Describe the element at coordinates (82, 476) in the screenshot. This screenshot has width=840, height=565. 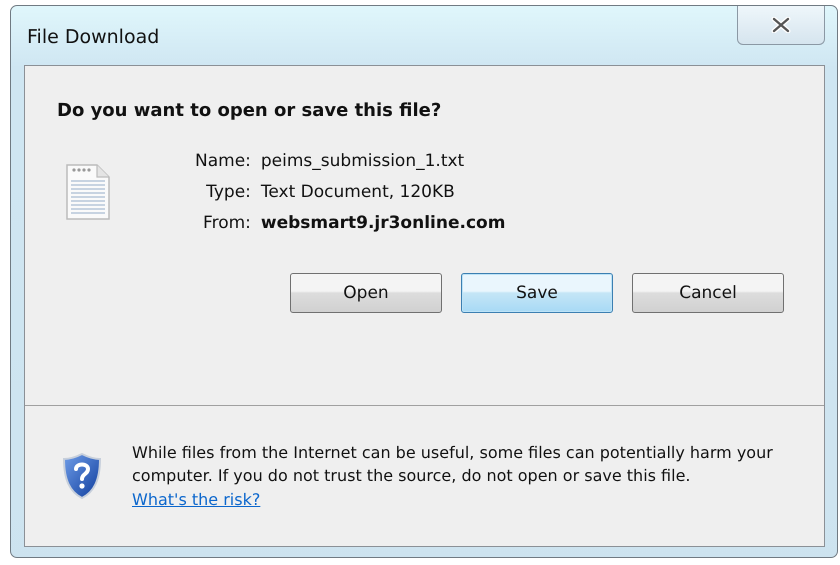
I see `shield-question-icon` at that location.